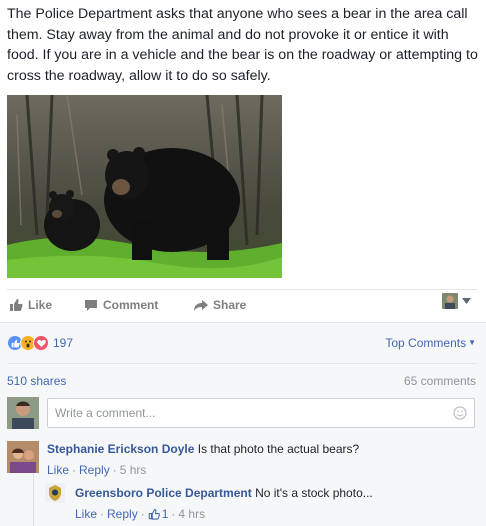 This screenshot has width=486, height=526. I want to click on commenter-avatar, so click(23, 457).